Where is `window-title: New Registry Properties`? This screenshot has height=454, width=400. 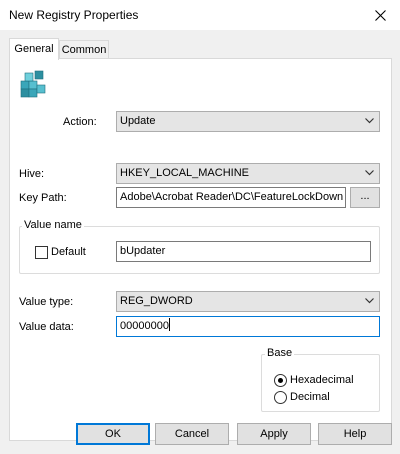
window-title: New Registry Properties is located at coordinates (74, 15).